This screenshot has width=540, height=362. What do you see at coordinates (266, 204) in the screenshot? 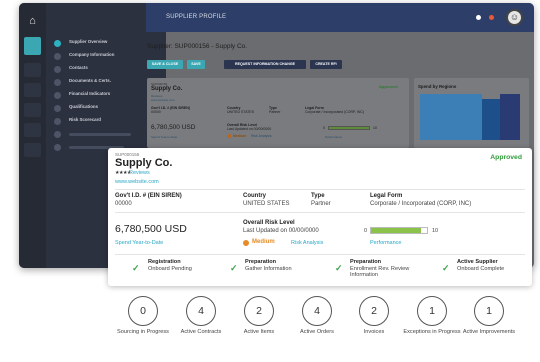
I see `country-value: UNITED STATES` at bounding box center [266, 204].